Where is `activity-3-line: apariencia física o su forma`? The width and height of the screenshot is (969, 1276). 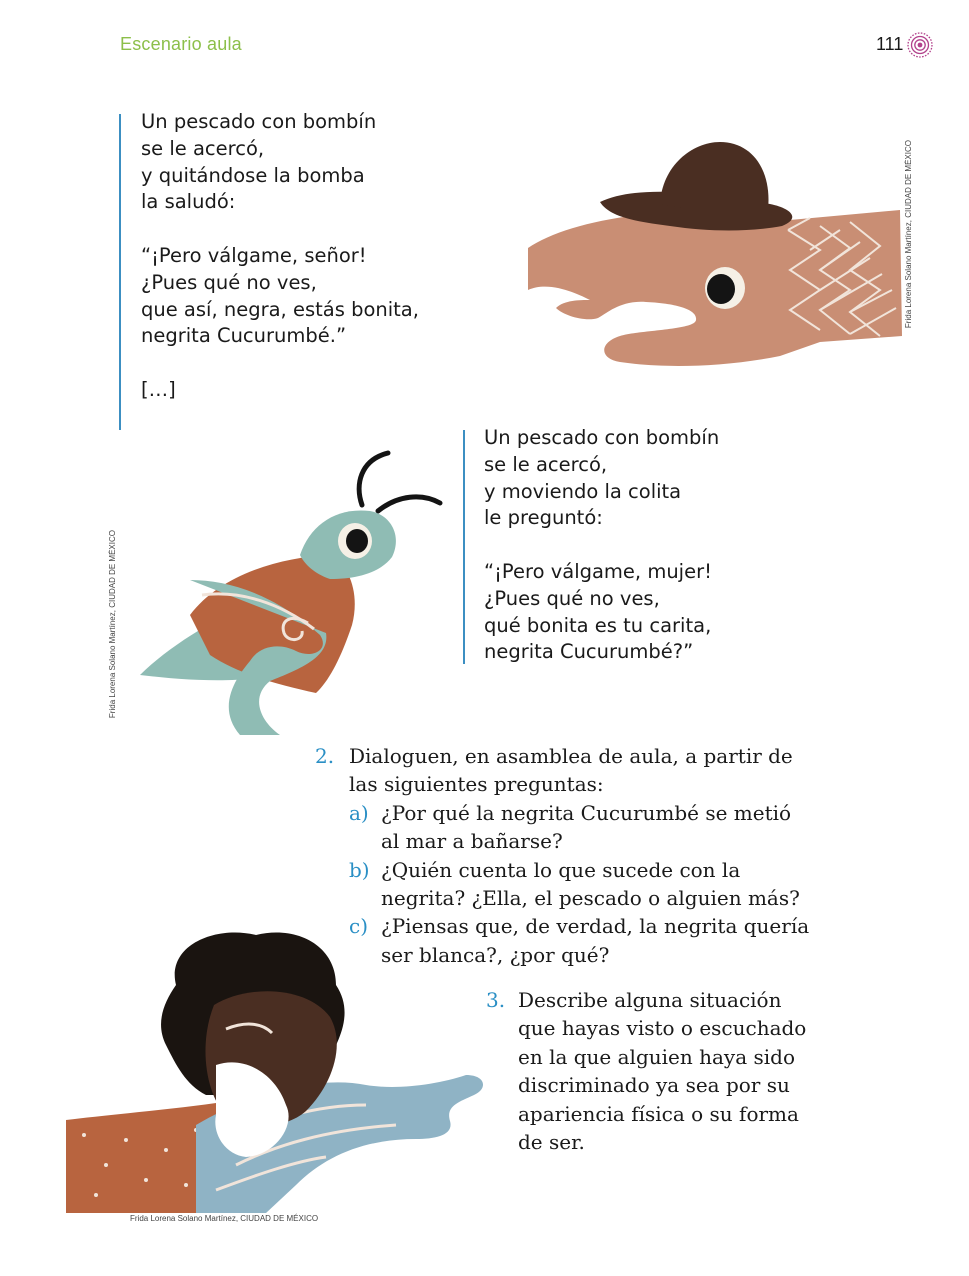
activity-3-line: apariencia física o su forma is located at coordinates (658, 1113).